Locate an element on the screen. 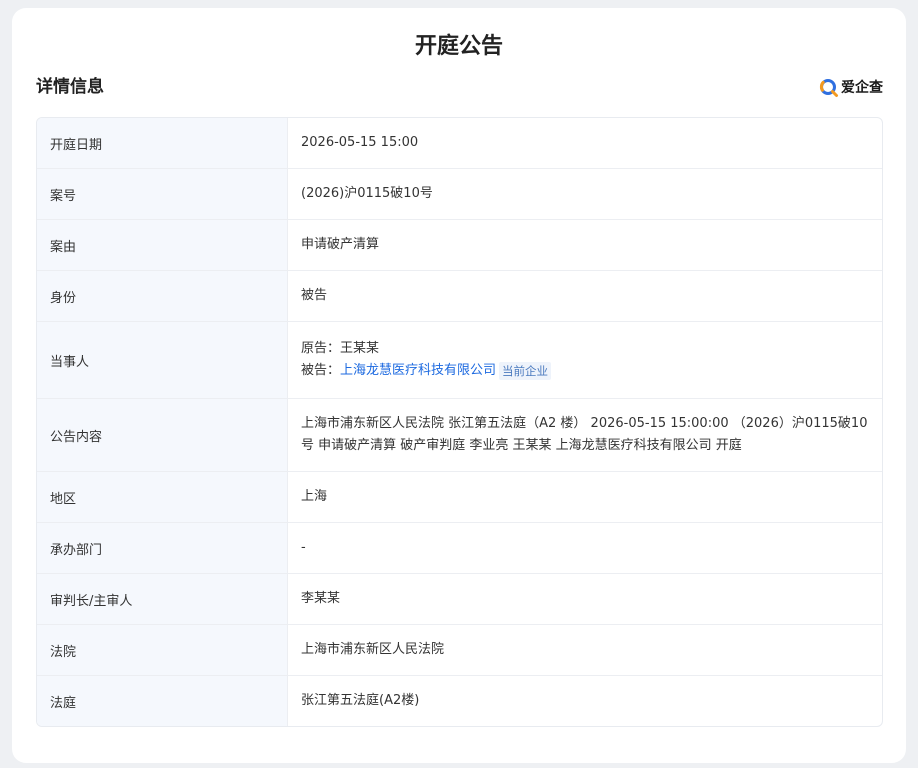 This screenshot has height=768, width=918. row-courtroom: 法庭 张江第五法庭(A2楼) is located at coordinates (459, 701).